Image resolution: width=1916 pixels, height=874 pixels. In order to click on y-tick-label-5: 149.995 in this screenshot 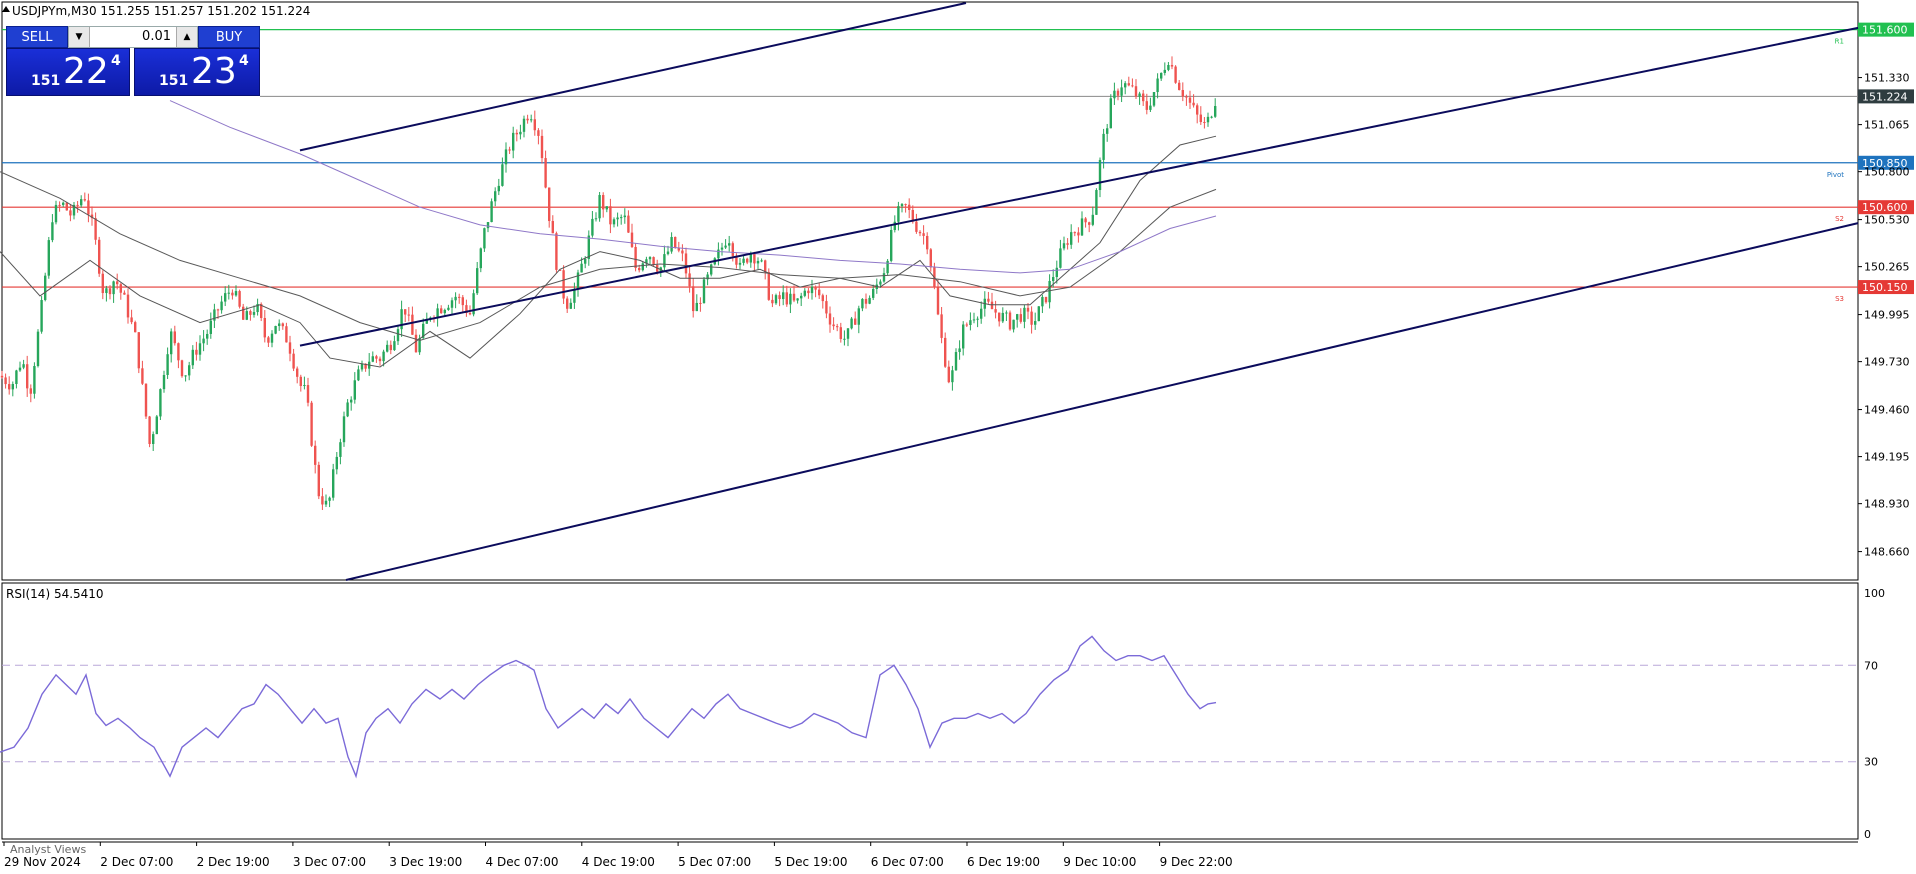, I will do `click(1887, 315)`.